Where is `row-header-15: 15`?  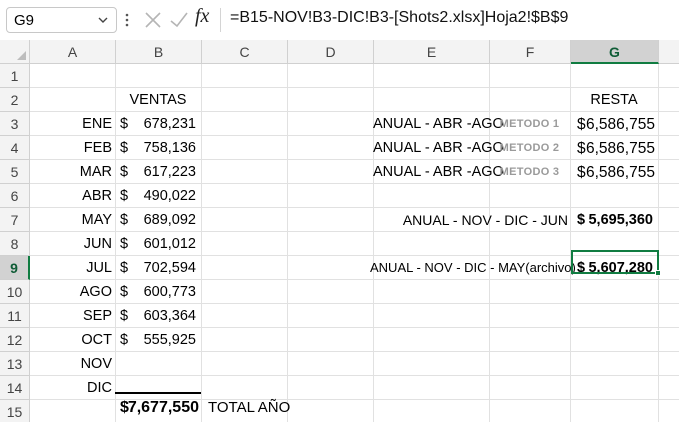 row-header-15: 15 is located at coordinates (15, 411).